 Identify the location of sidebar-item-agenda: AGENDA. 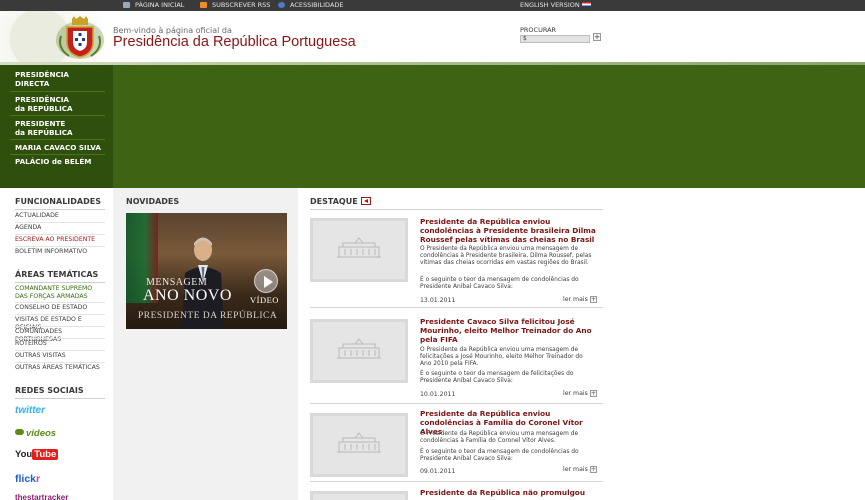
(61, 228).